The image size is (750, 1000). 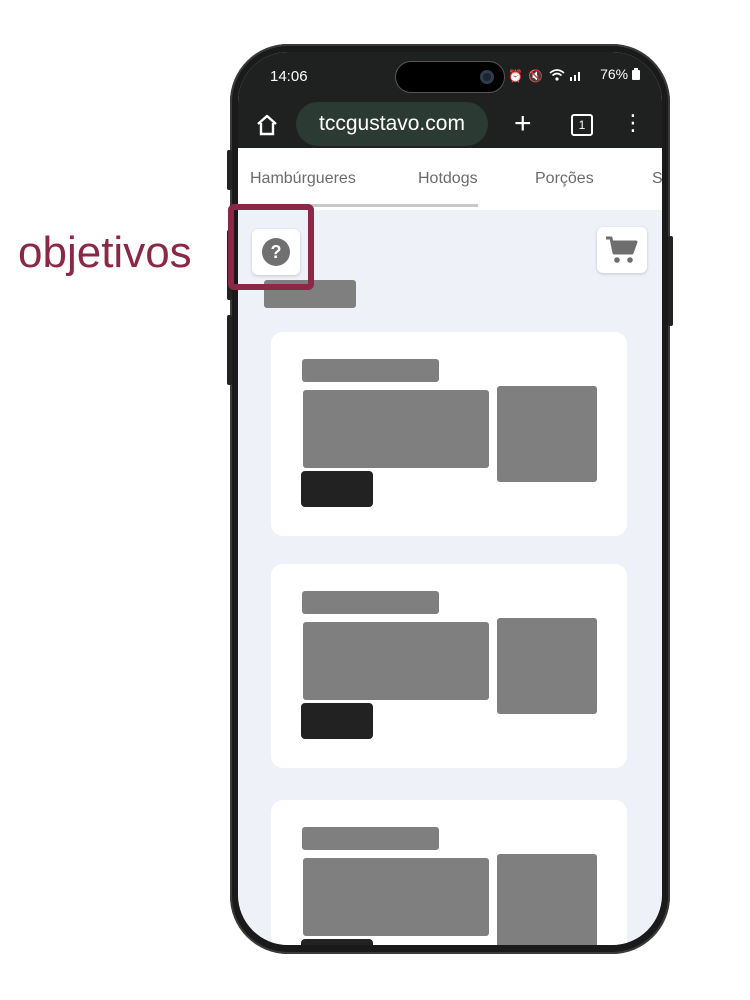 I want to click on front-camera-icon, so click(x=487, y=77).